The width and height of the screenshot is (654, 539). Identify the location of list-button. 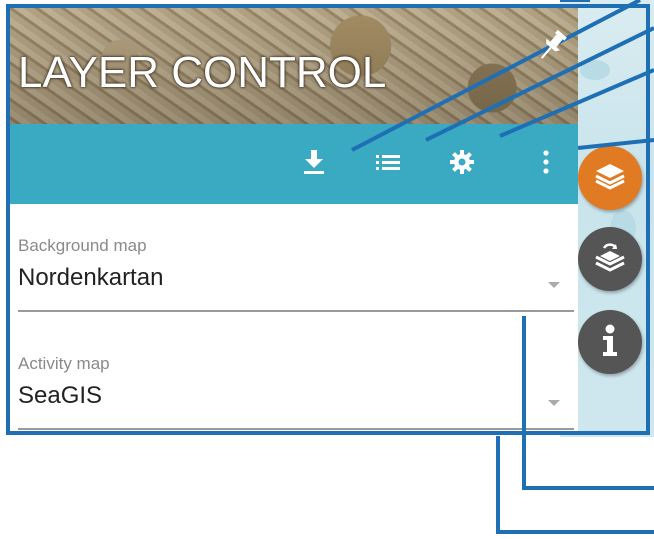
(388, 164).